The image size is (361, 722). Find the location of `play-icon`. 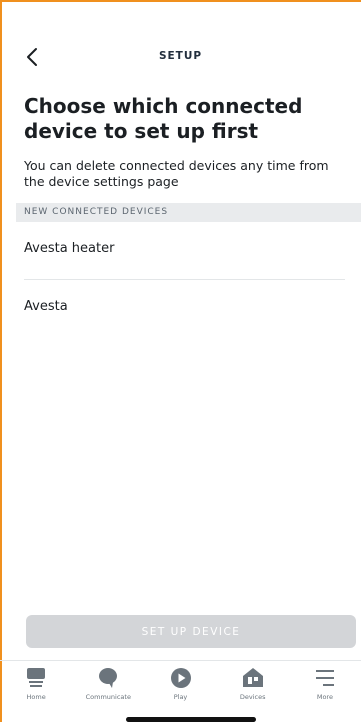

play-icon is located at coordinates (181, 678).